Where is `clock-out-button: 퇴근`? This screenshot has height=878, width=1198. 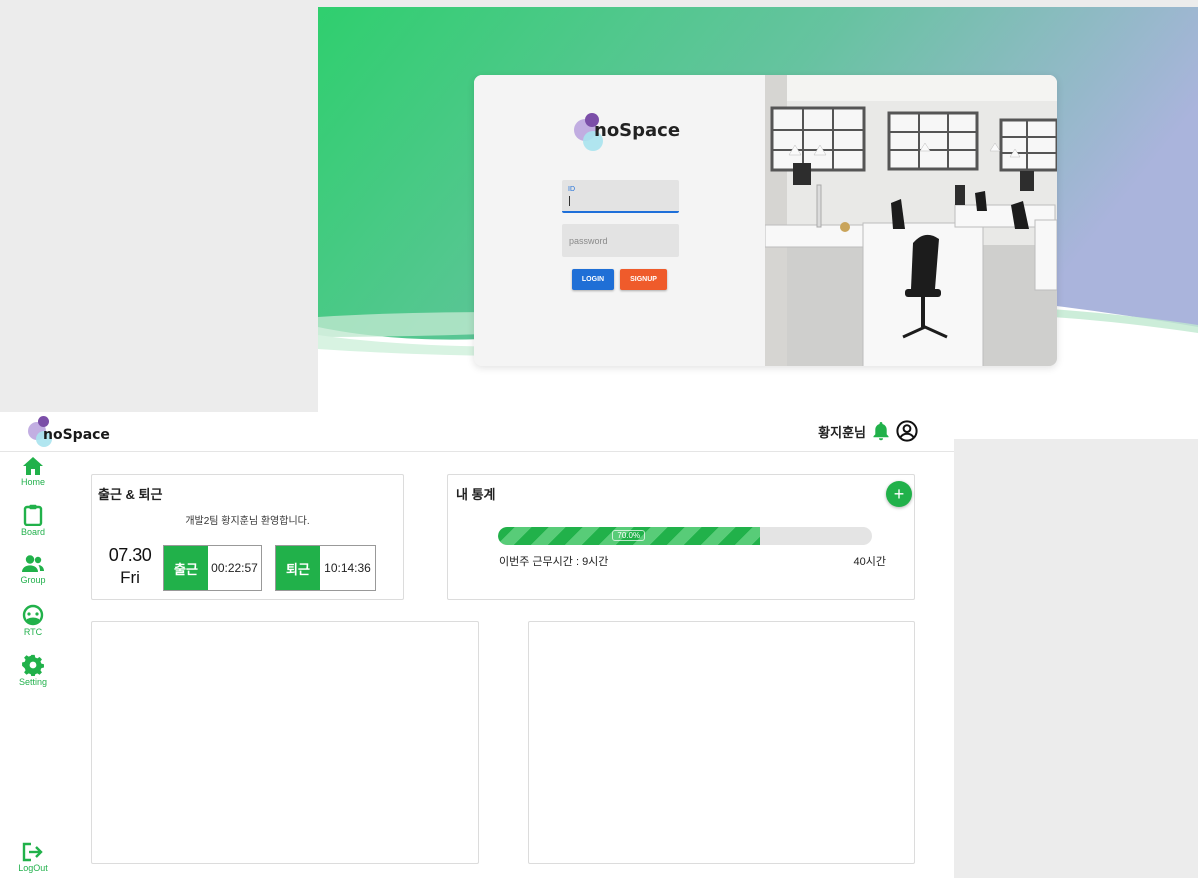
clock-out-button: 퇴근 is located at coordinates (298, 568).